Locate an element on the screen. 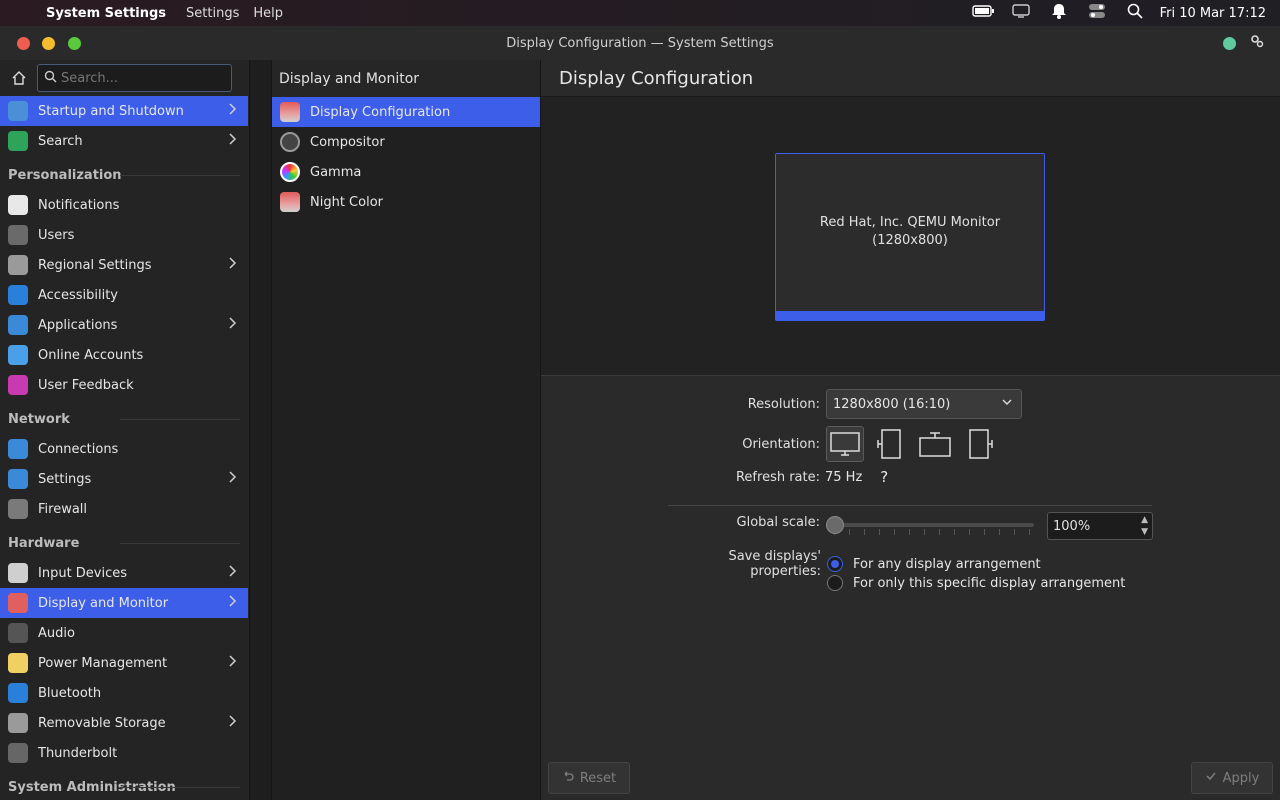  sidebar-item-user-feedback: User Feedback is located at coordinates (124, 385).